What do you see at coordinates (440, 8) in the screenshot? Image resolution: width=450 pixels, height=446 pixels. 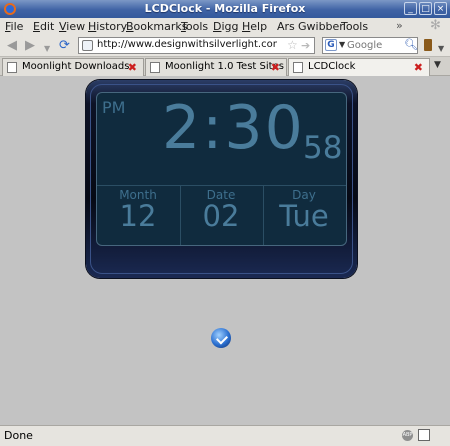 I see `close-window-button: ×` at bounding box center [440, 8].